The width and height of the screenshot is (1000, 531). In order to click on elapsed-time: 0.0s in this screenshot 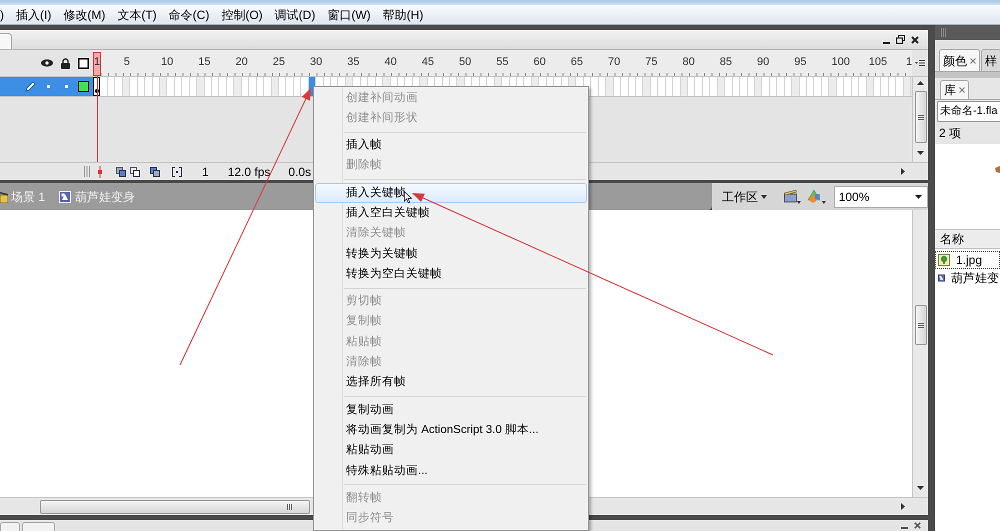, I will do `click(300, 172)`.